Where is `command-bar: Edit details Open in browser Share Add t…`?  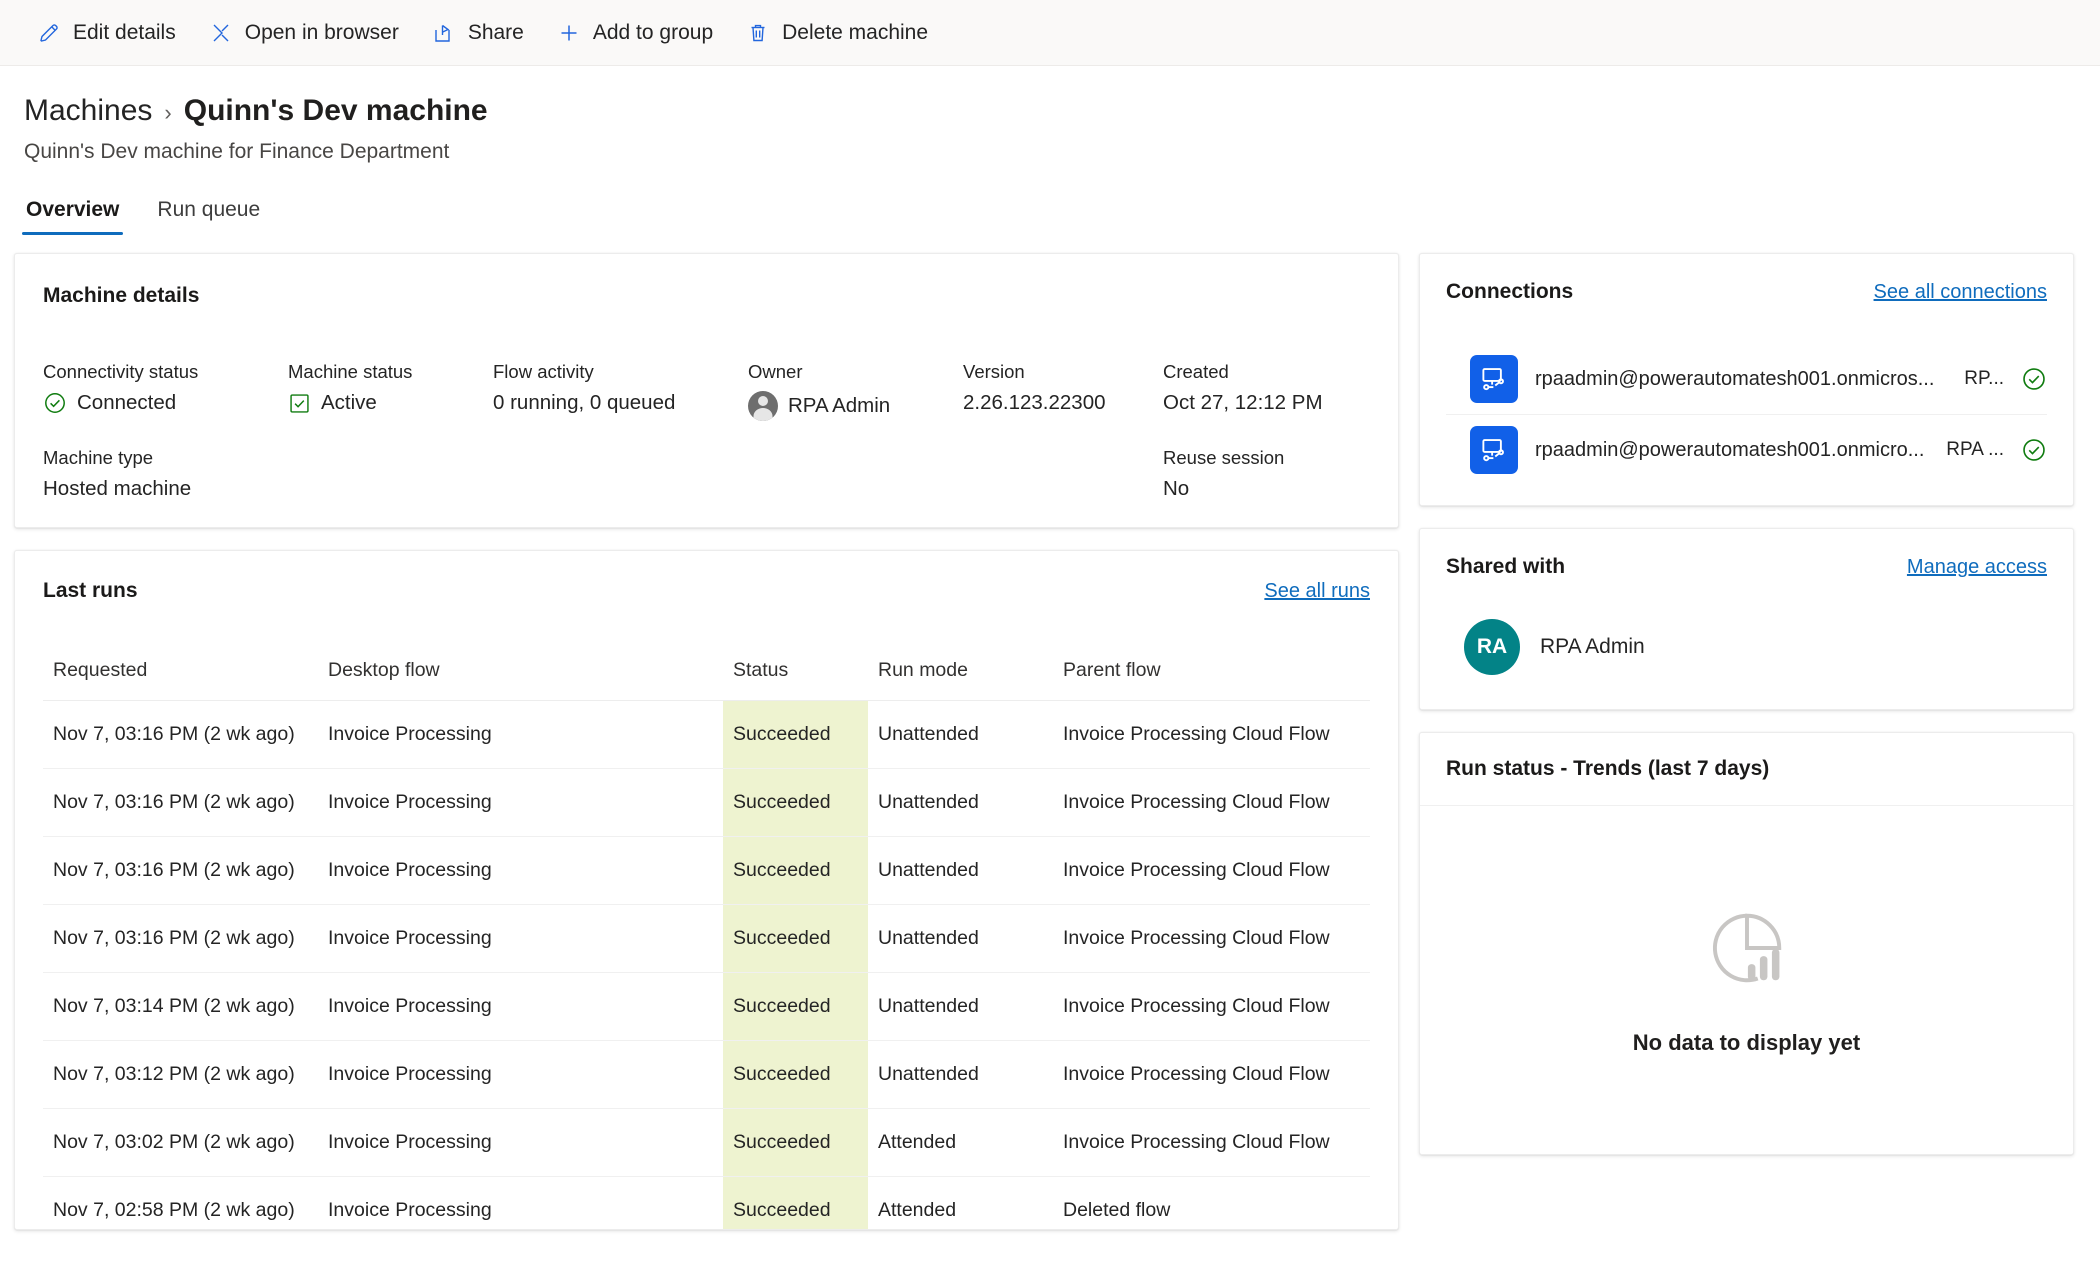
command-bar: Edit details Open in browser Share Add t… is located at coordinates (1050, 33).